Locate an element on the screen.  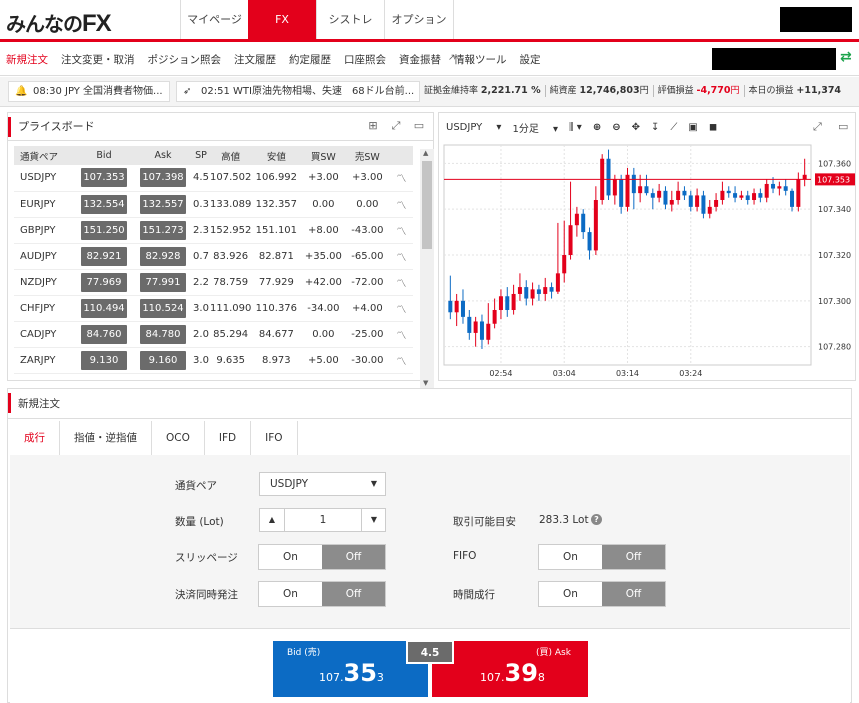
ask-quote: 132.557 is located at coordinates (163, 204).